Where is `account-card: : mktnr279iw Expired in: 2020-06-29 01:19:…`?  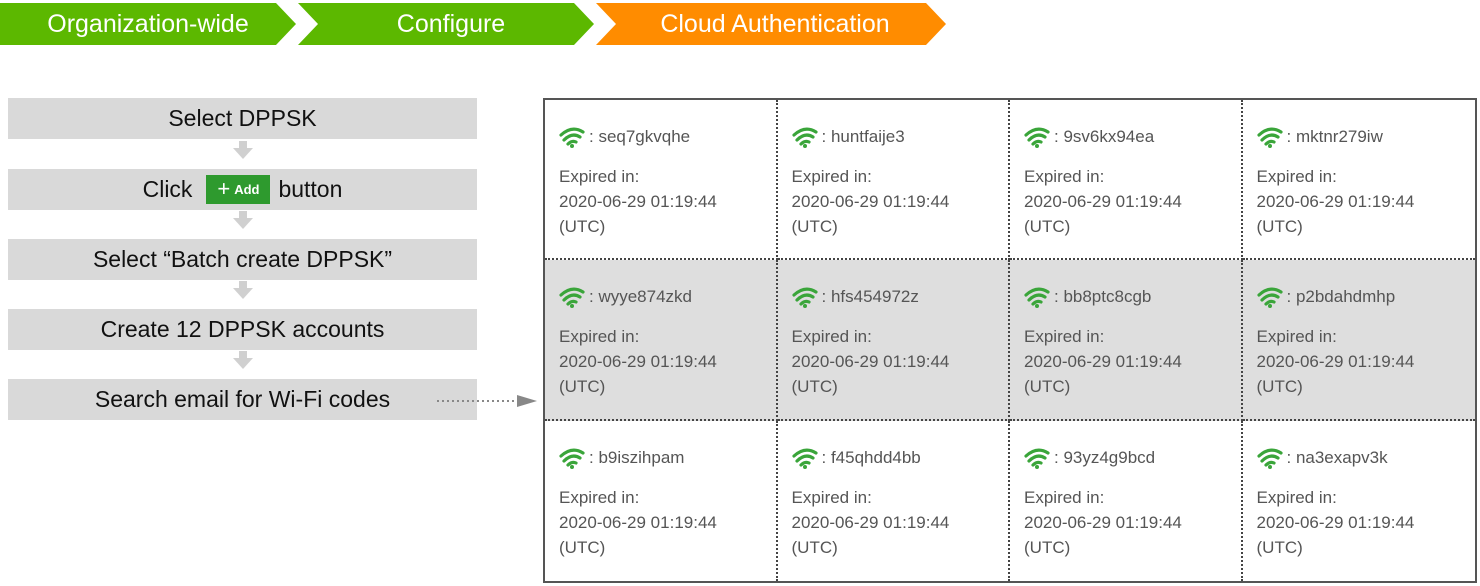 account-card: : mktnr279iw Expired in: 2020-06-29 01:19:… is located at coordinates (1359, 180).